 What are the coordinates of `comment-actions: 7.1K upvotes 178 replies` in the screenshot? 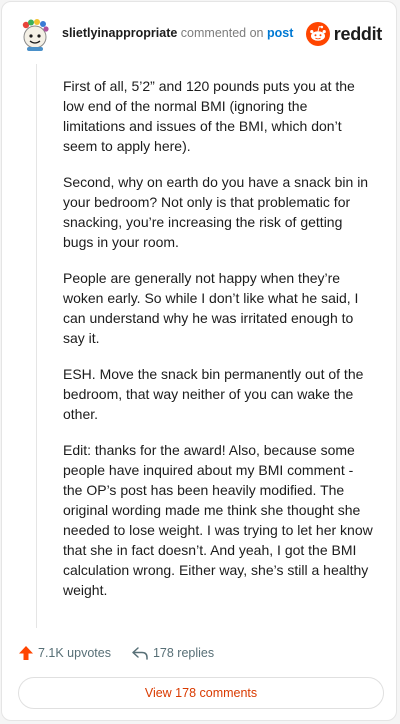 It's located at (126, 653).